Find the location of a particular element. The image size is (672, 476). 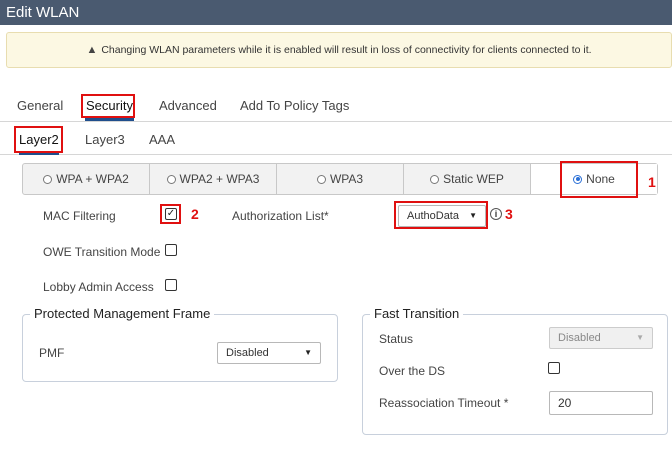

over-the-ds-checkbox is located at coordinates (554, 368).